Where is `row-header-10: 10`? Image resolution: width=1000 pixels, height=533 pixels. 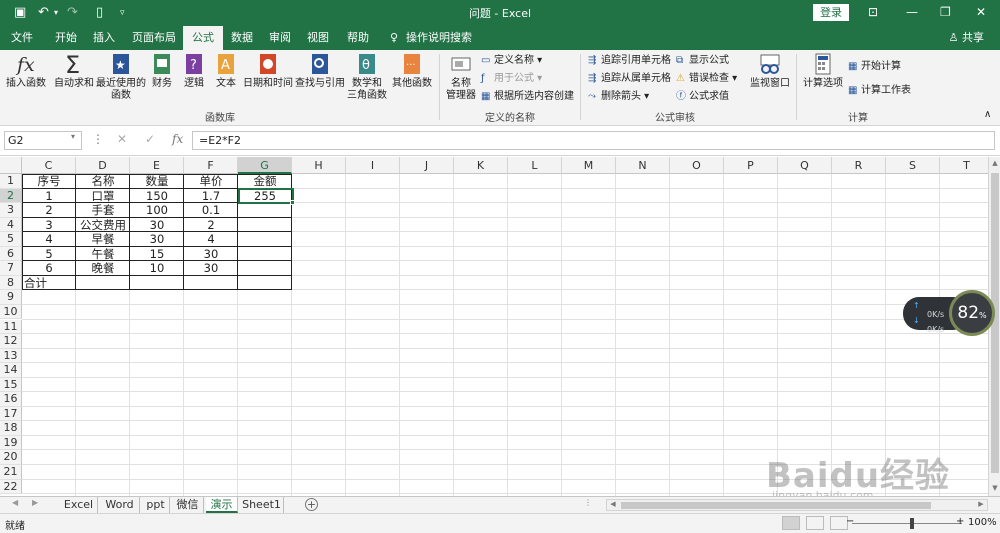
row-header-10: 10 is located at coordinates (11, 312).